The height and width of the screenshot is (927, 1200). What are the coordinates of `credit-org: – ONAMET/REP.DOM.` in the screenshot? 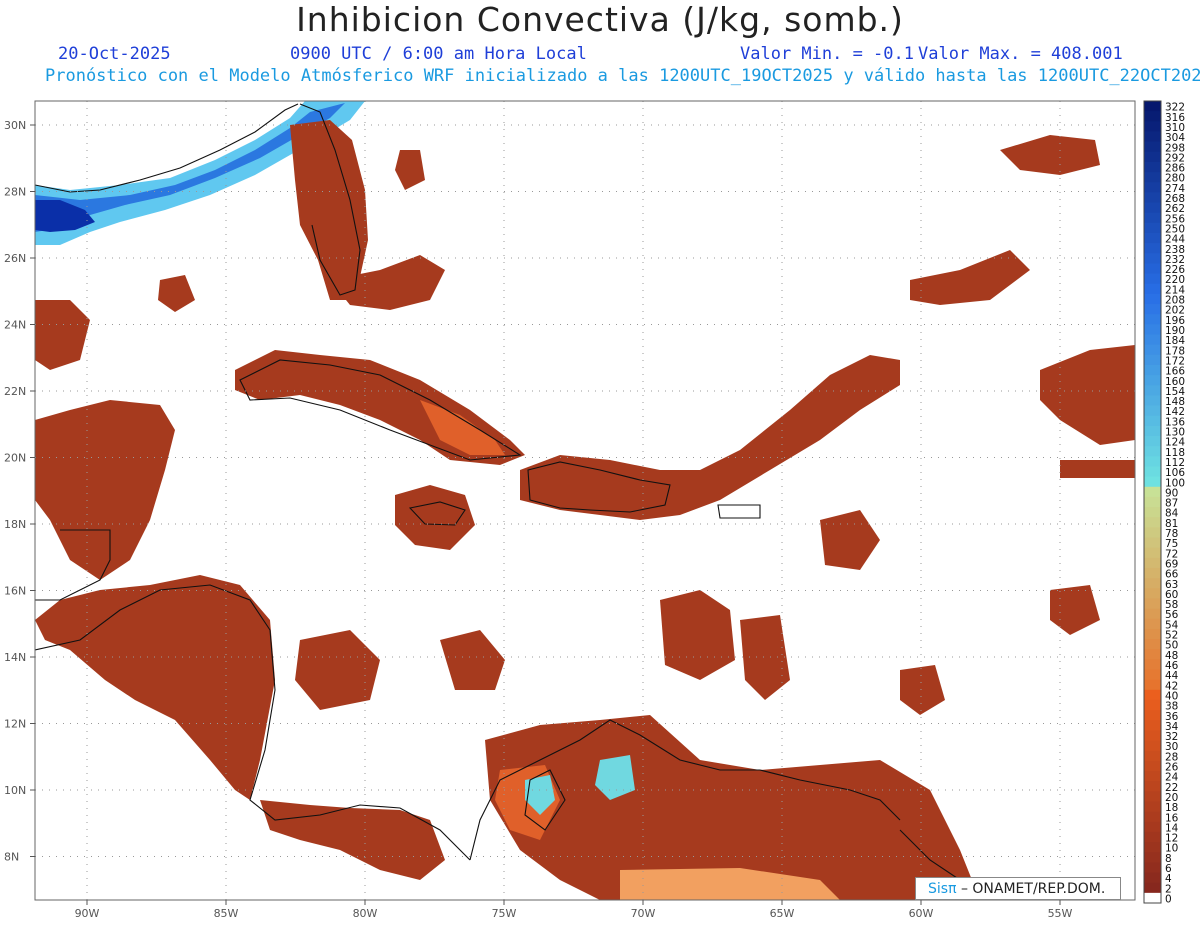 It's located at (1033, 889).